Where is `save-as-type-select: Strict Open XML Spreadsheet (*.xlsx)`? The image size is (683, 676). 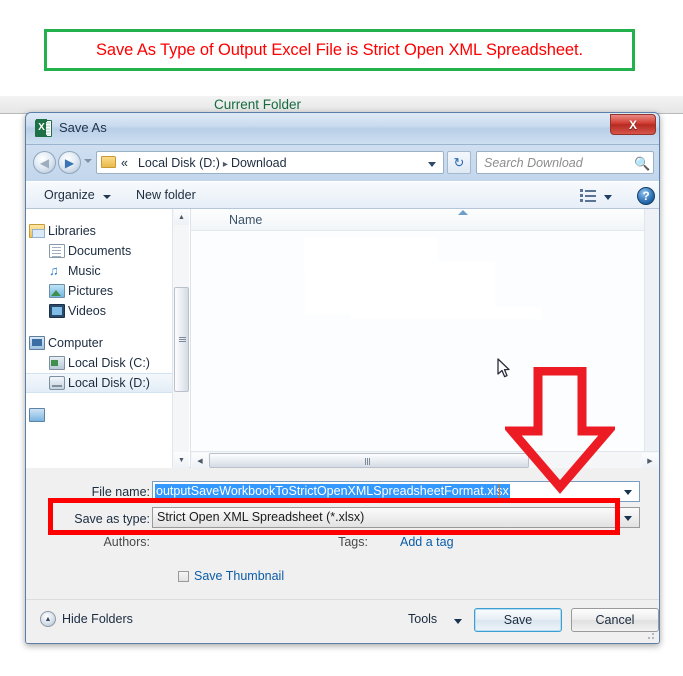
save-as-type-select: Strict Open XML Spreadsheet (*.xlsx) is located at coordinates (396, 517).